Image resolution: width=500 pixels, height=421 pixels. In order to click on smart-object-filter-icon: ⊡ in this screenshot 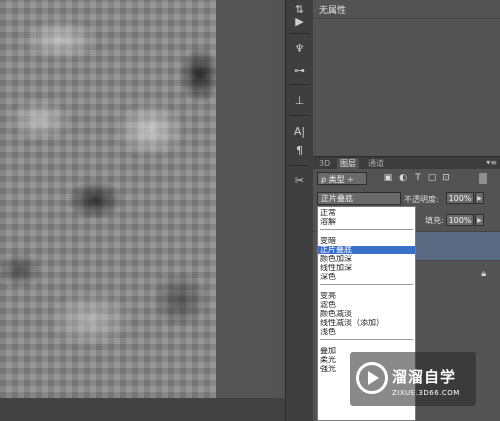, I will do `click(446, 178)`.